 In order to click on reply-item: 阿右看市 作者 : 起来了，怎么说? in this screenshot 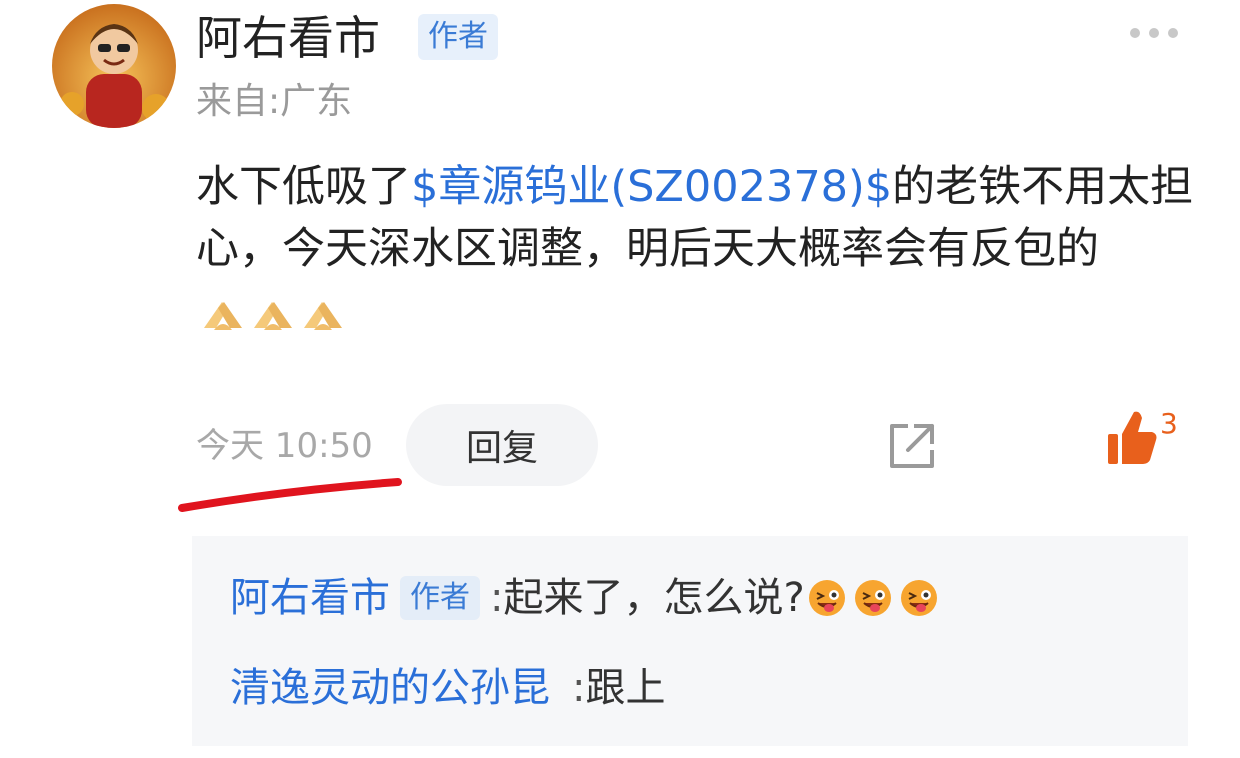, I will do `click(584, 598)`.